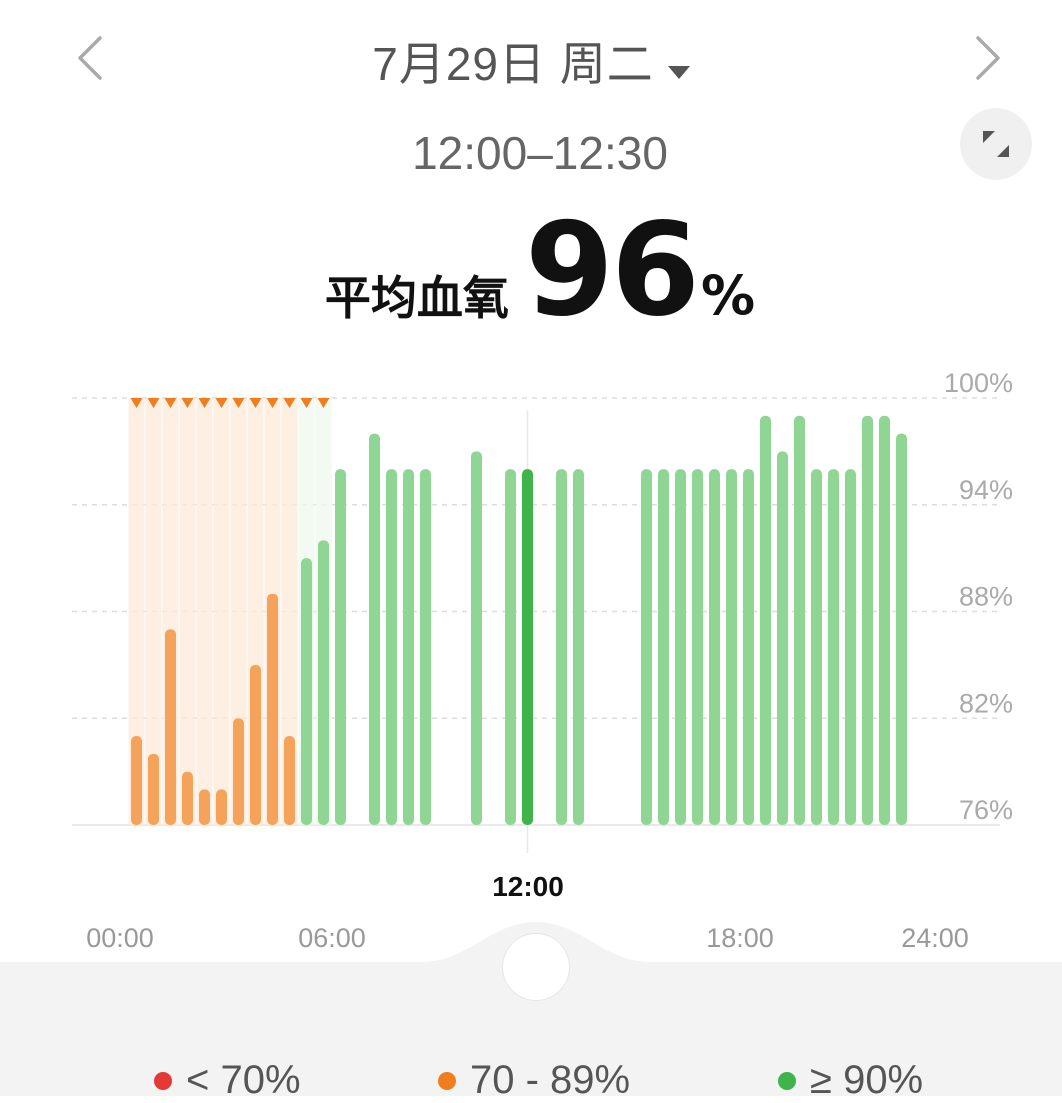 Image resolution: width=1062 pixels, height=1103 pixels. Describe the element at coordinates (986, 597) in the screenshot. I see `y-tick-label: 88%` at that location.